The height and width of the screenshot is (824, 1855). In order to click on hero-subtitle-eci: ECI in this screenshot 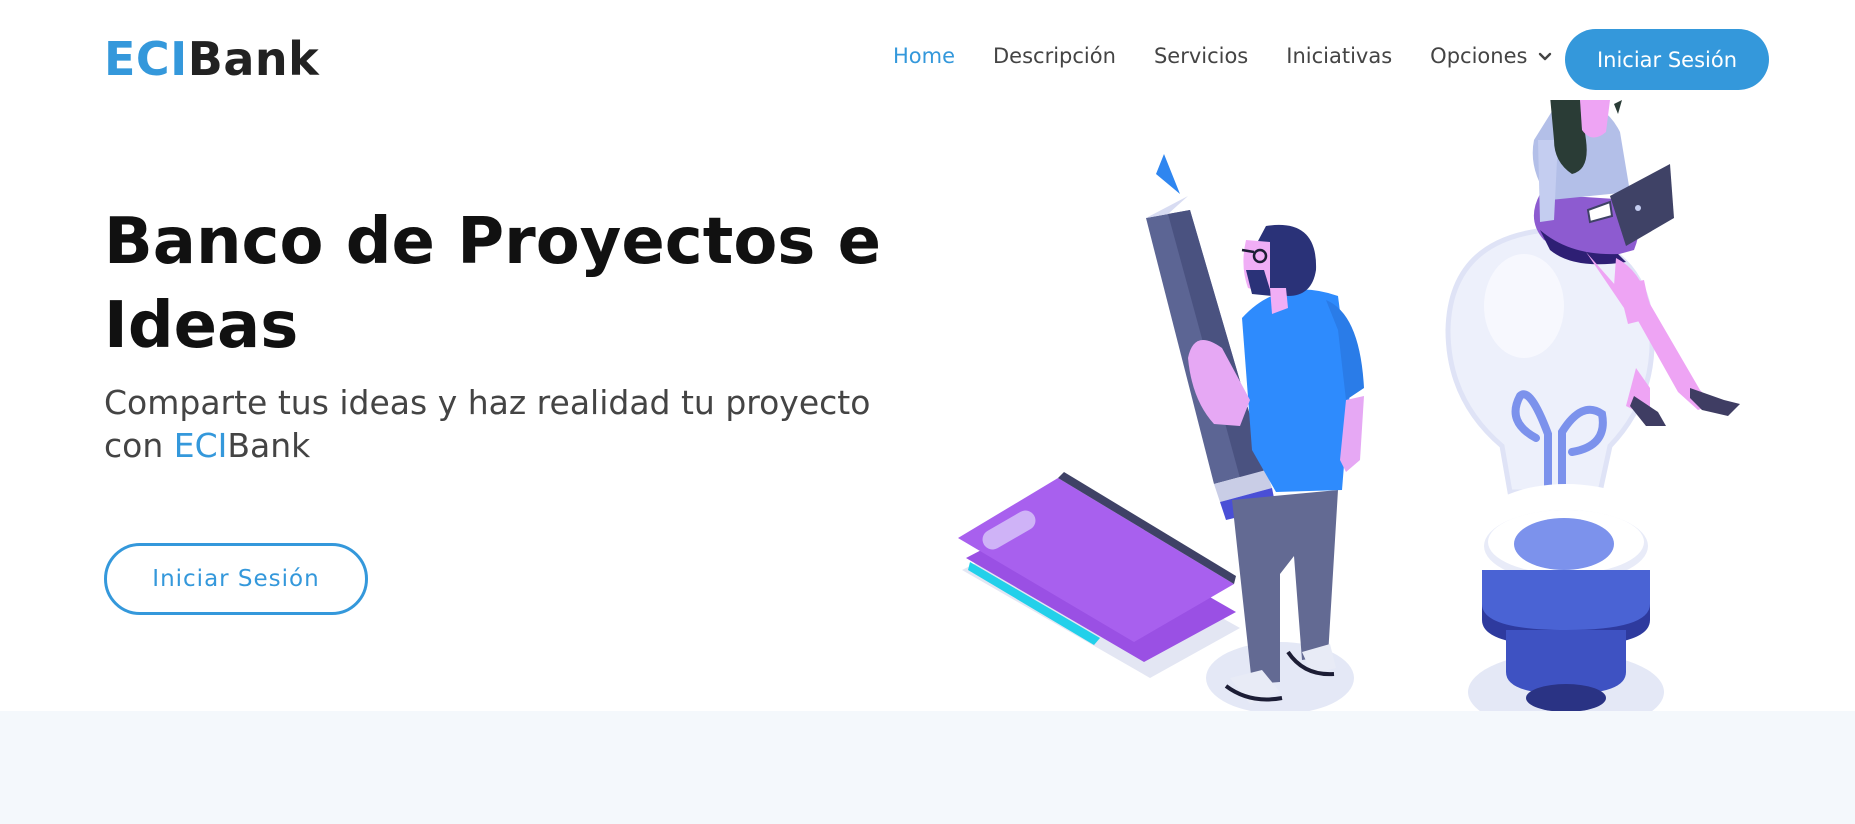, I will do `click(200, 445)`.